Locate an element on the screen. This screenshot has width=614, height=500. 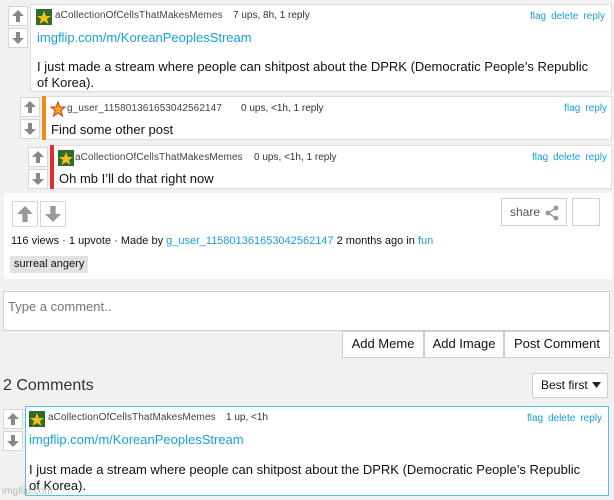
comment-text: Find some other post is located at coordinates (112, 129).